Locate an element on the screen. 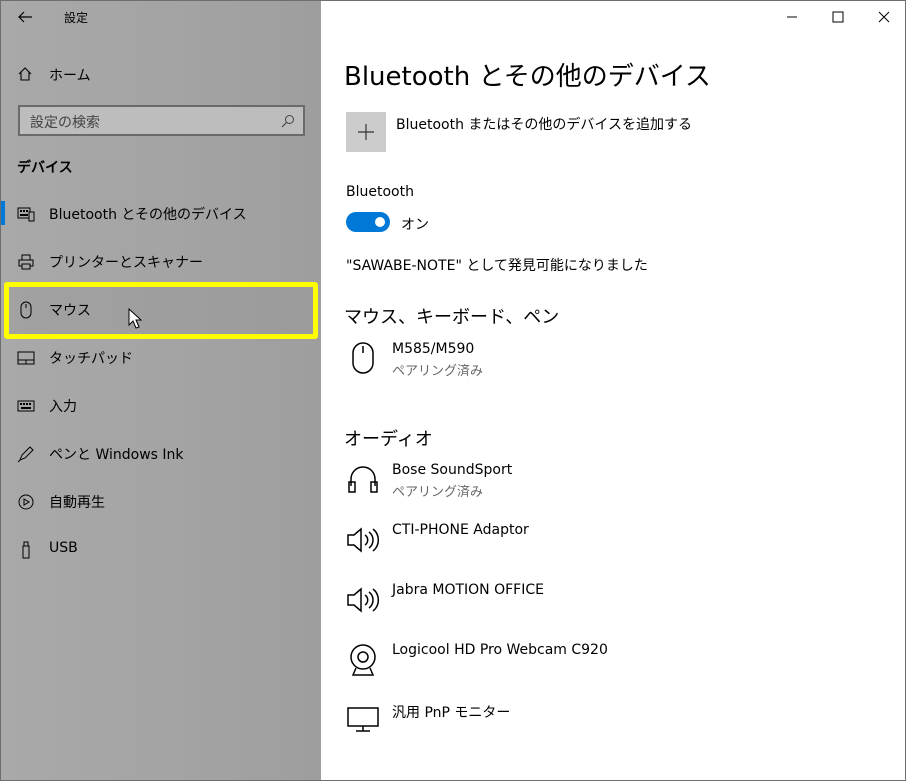 The height and width of the screenshot is (781, 906). device-item: Jabra MOTION OFFICE is located at coordinates (616, 605).